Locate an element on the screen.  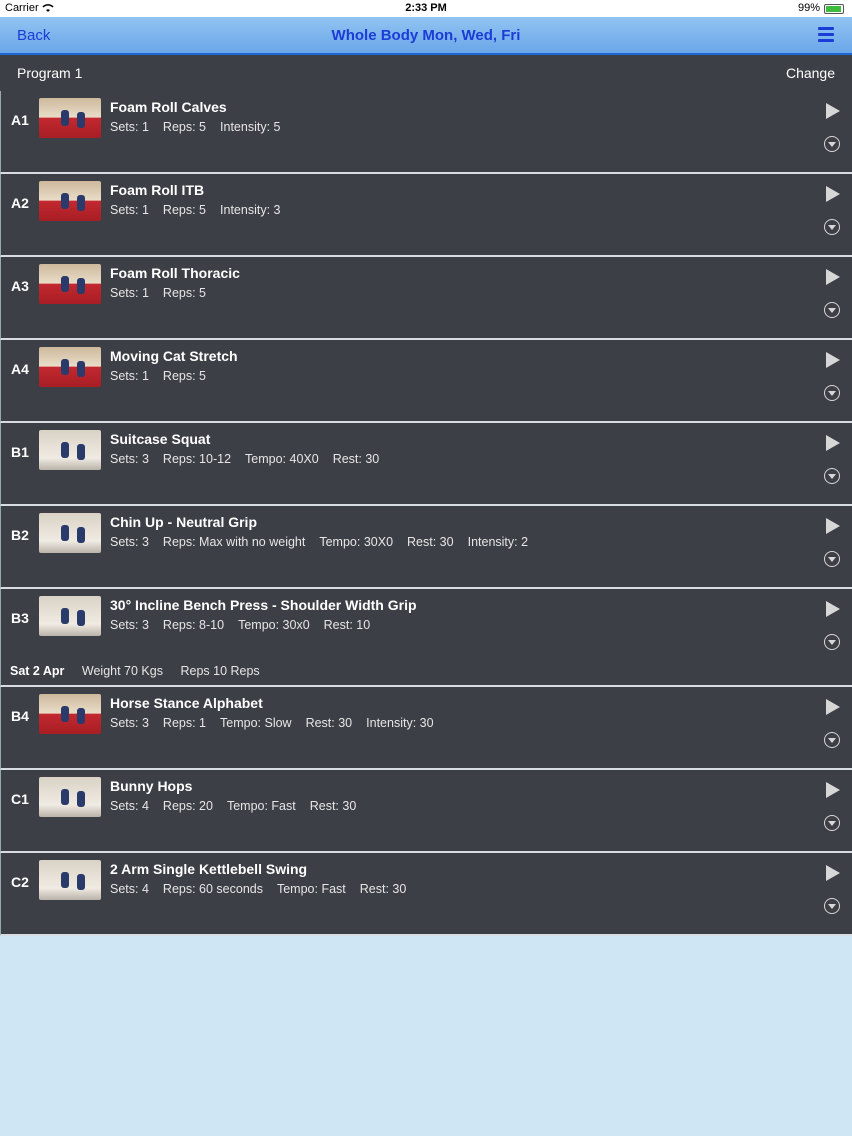
exercise-code: B1 is located at coordinates (20, 452).